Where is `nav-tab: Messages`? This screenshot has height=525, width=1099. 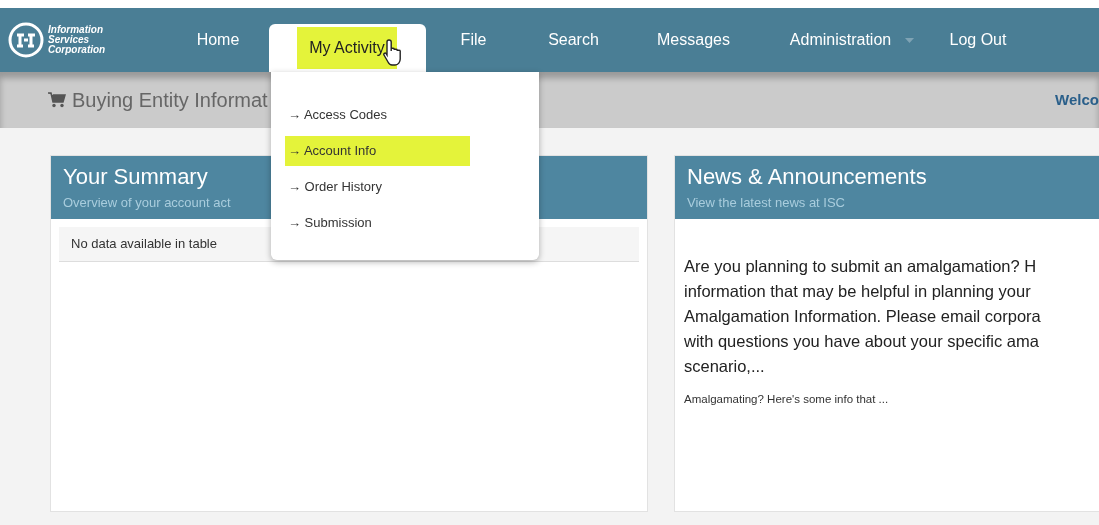 nav-tab: Messages is located at coordinates (693, 40).